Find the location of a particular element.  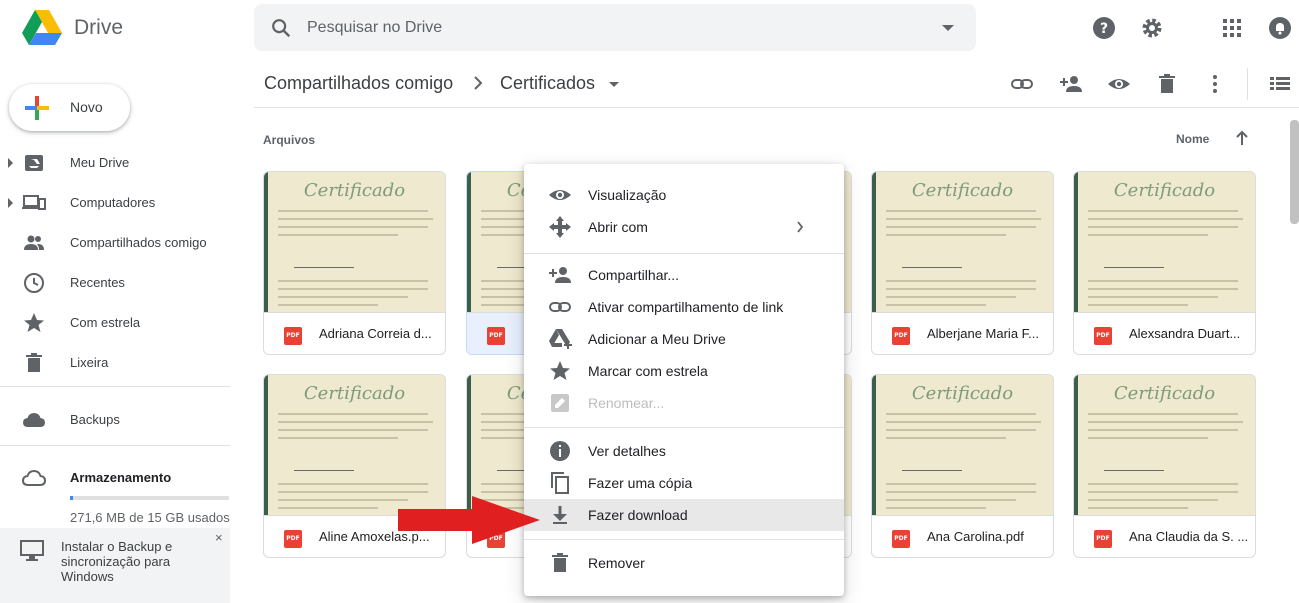

arrow-up-icon is located at coordinates (1242, 138).